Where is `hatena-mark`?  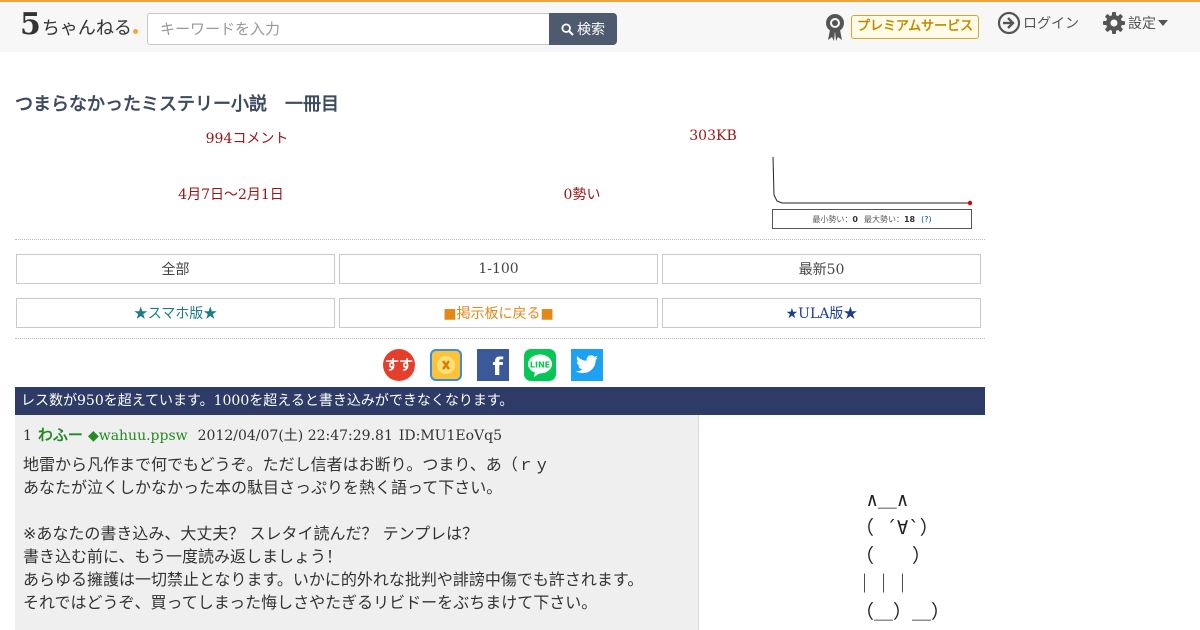 hatena-mark is located at coordinates (446, 365).